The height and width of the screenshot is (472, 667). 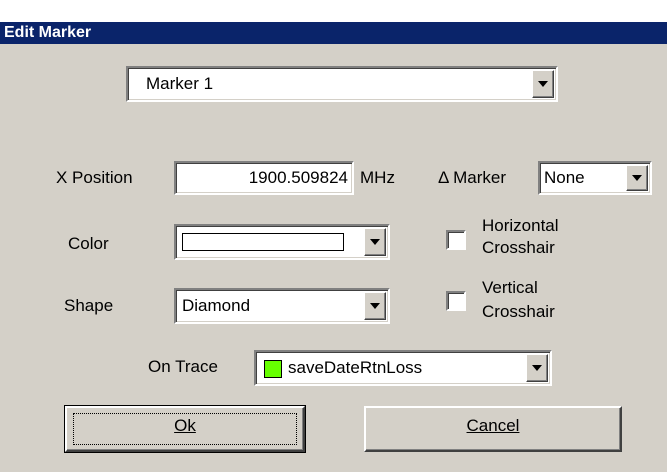 I want to click on cancel-button: Cancel, so click(x=493, y=429).